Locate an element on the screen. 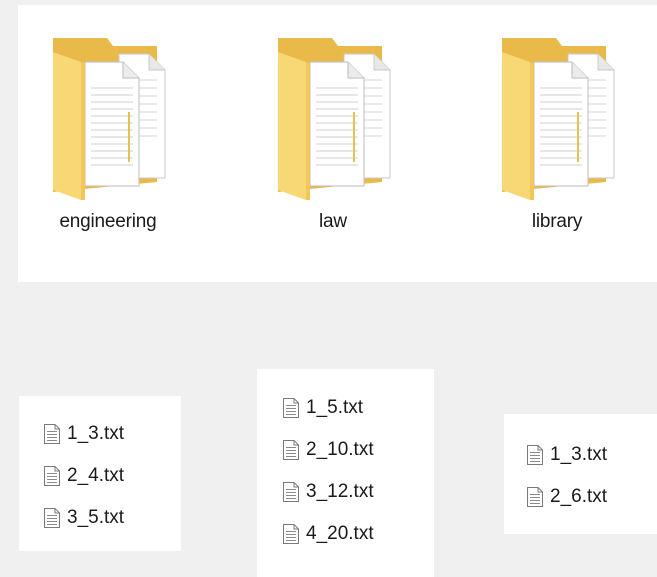 This screenshot has height=577, width=657. folder-engineering: engineering is located at coordinates (108, 143).